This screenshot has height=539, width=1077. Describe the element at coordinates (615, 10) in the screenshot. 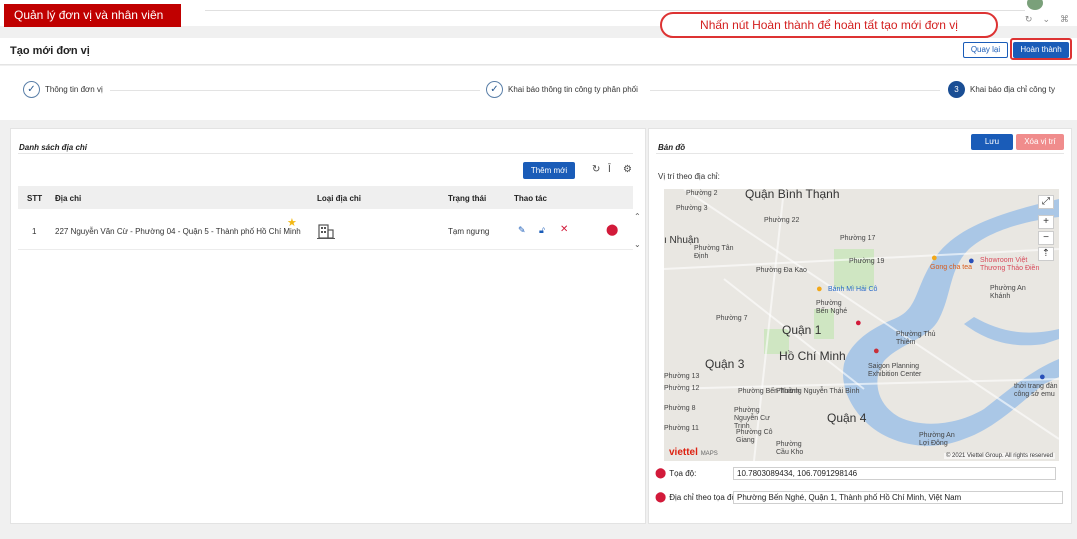

I see `top-divider` at that location.